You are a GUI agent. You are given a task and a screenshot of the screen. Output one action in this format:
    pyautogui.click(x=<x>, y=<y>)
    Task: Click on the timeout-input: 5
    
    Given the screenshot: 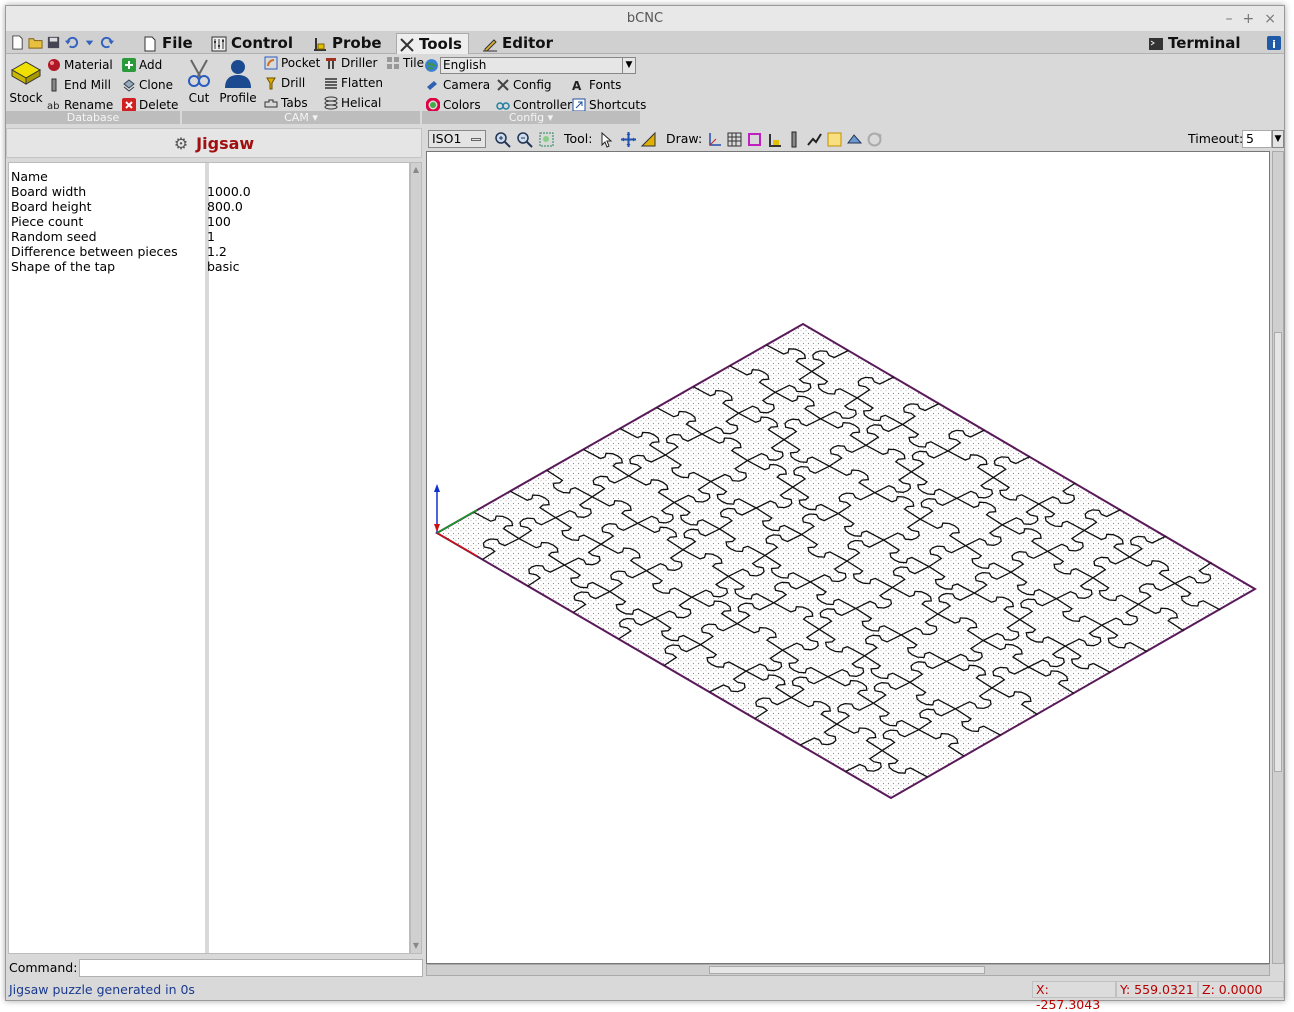 What is the action you would take?
    pyautogui.click(x=1257, y=139)
    